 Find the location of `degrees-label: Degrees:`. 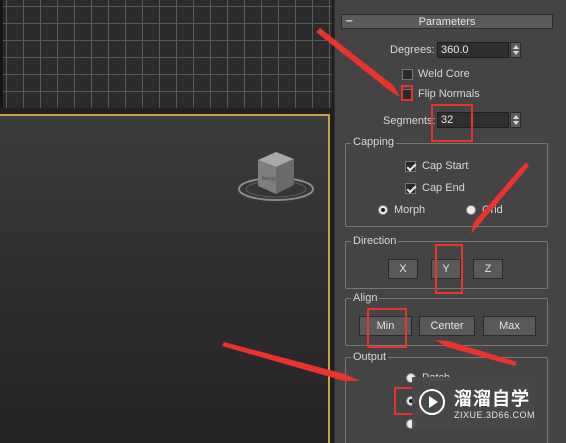

degrees-label: Degrees: is located at coordinates (412, 50).